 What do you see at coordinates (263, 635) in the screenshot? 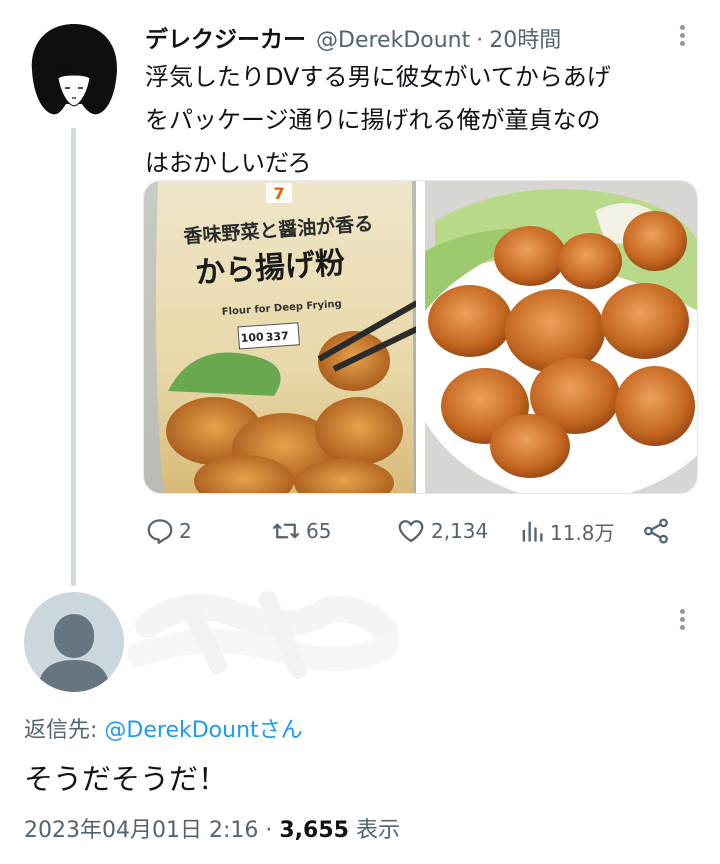
I see `redacted-name-scribble` at bounding box center [263, 635].